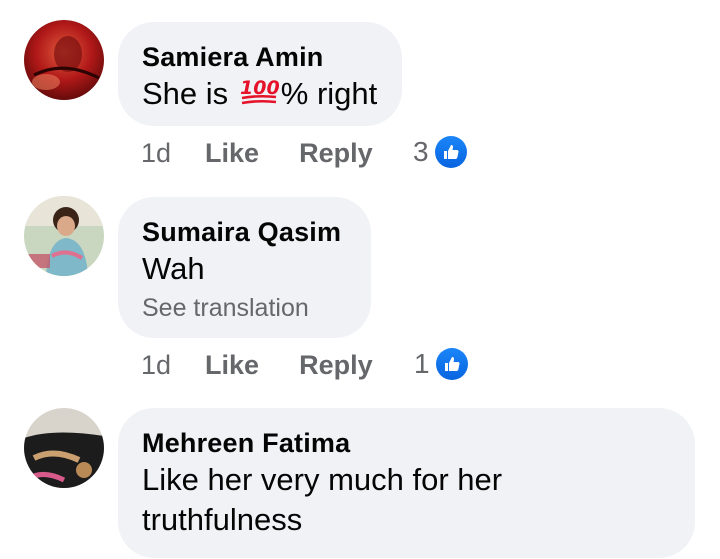 The width and height of the screenshot is (720, 559). I want to click on comment-bubble: Samiera Amin She is 100% right, so click(260, 74).